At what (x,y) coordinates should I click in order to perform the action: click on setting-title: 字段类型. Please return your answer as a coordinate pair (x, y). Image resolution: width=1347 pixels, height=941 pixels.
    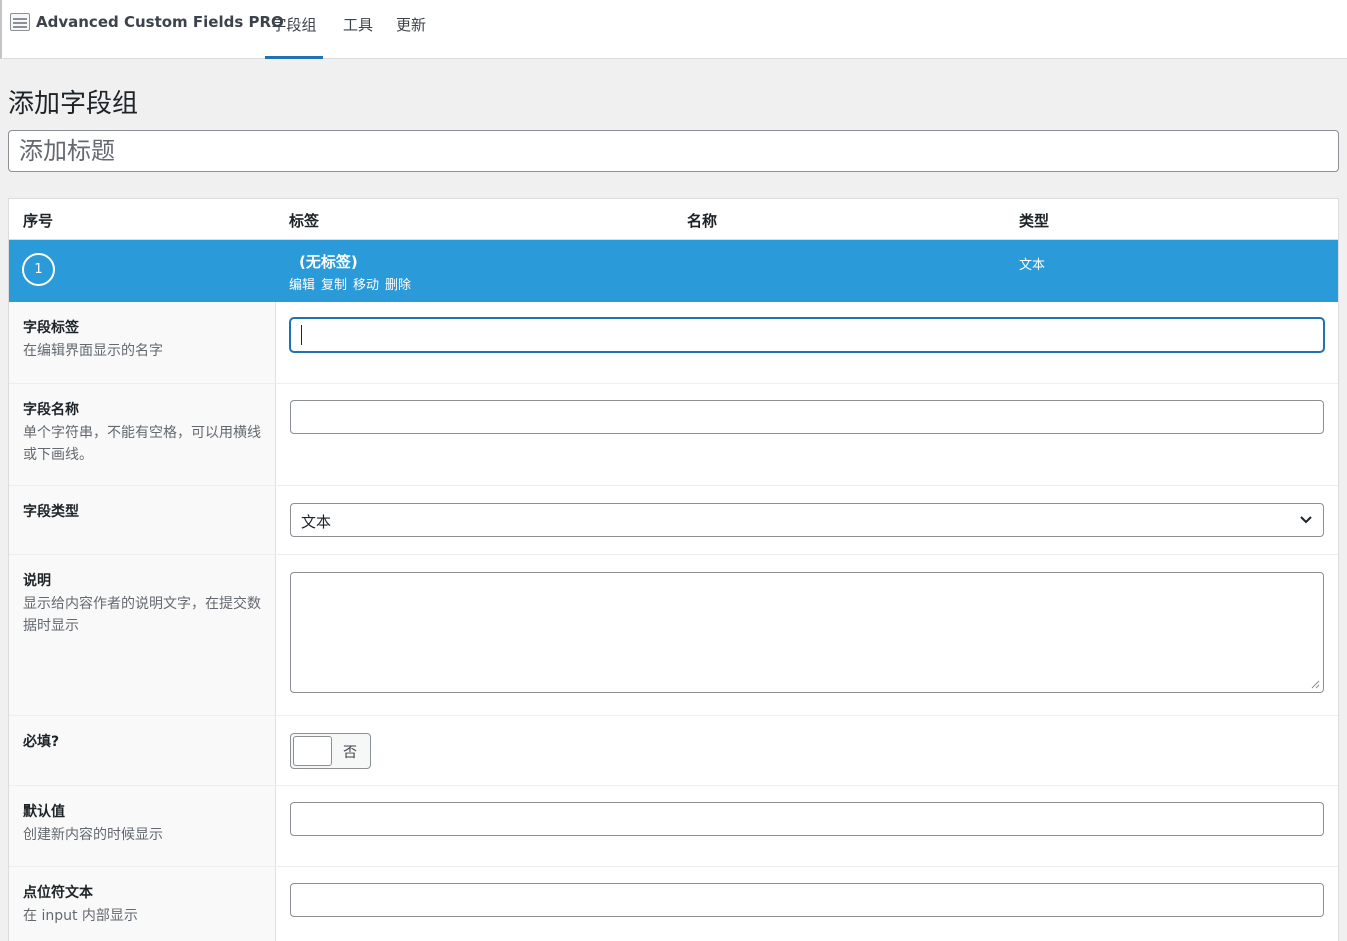
    Looking at the image, I should click on (51, 512).